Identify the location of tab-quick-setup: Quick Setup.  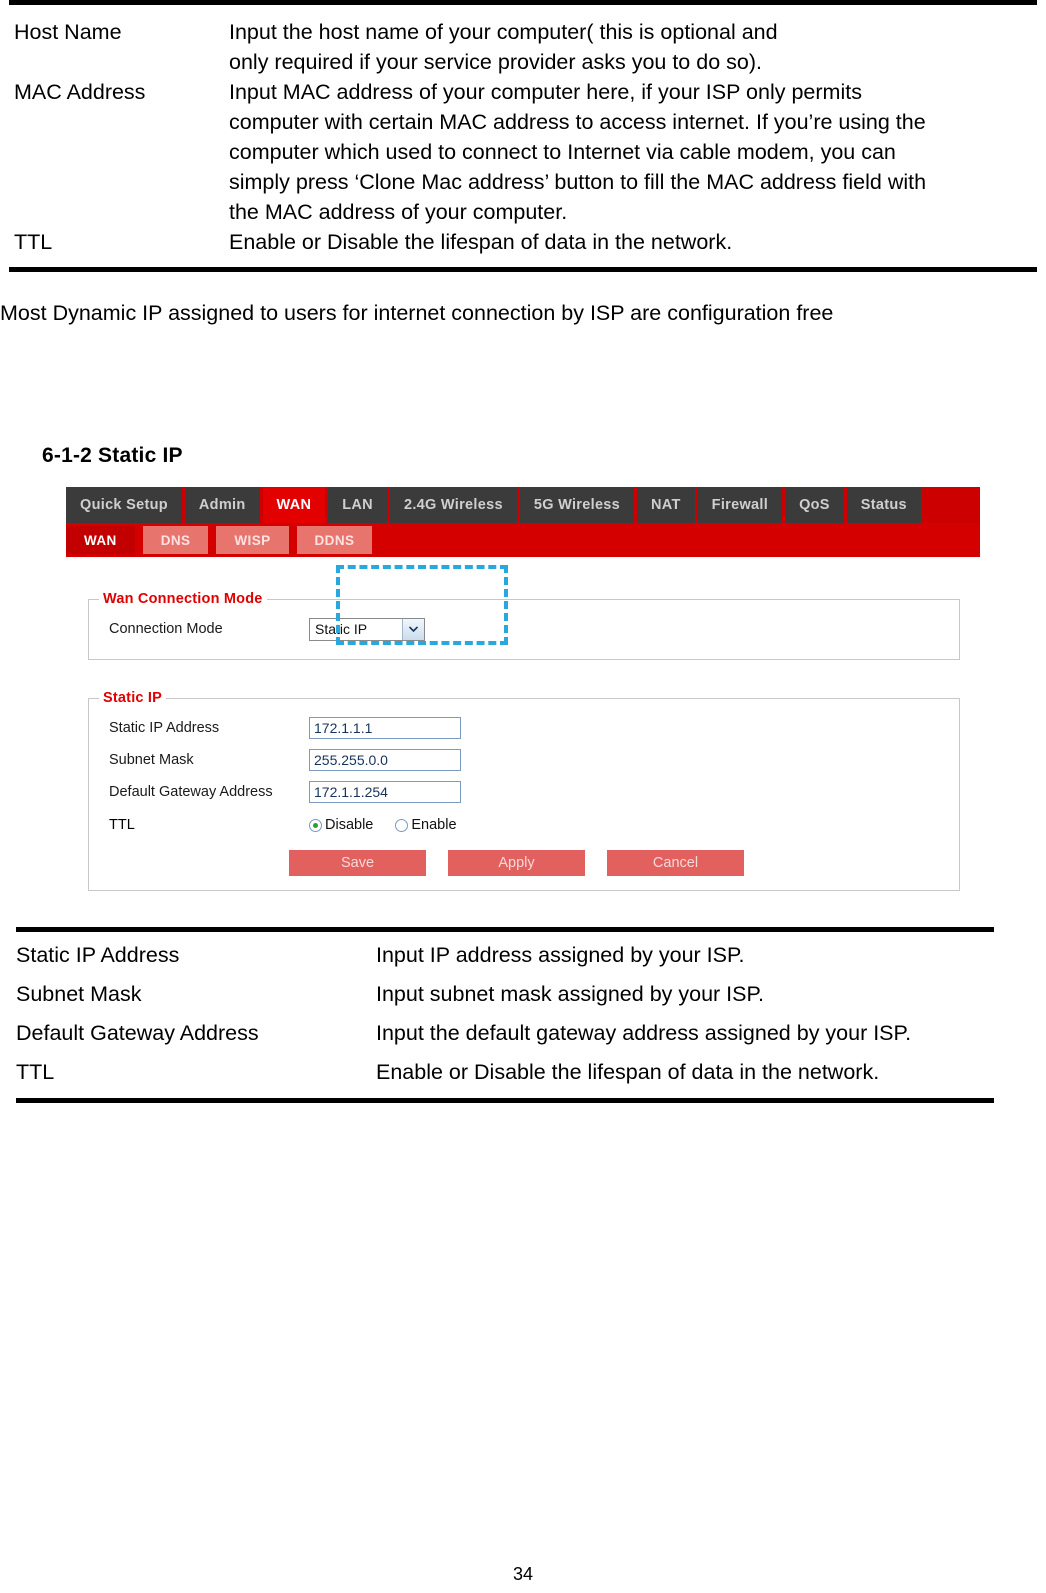
(125, 505).